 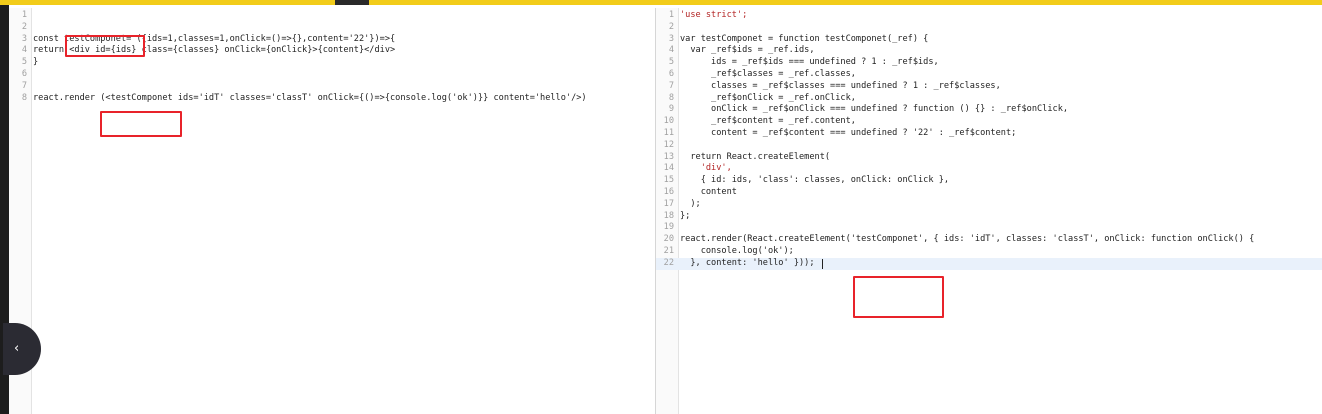 I want to click on code-text: );, so click(x=690, y=203).